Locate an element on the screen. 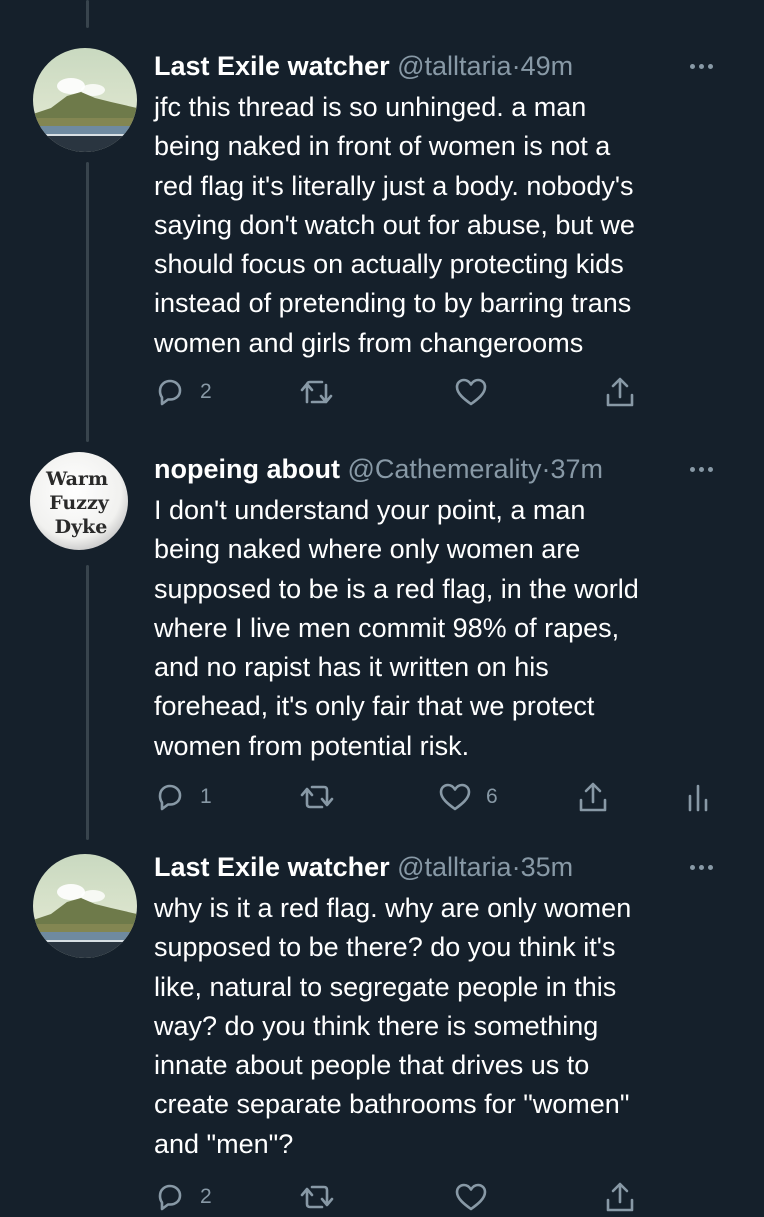  like-count: 6 is located at coordinates (492, 796).